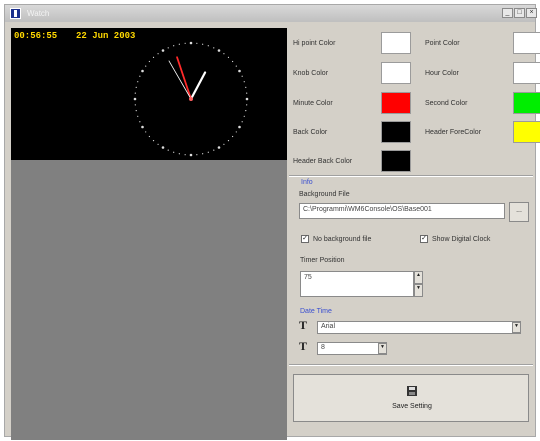 This screenshot has height=441, width=540. I want to click on point-color-swatch, so click(526, 43).